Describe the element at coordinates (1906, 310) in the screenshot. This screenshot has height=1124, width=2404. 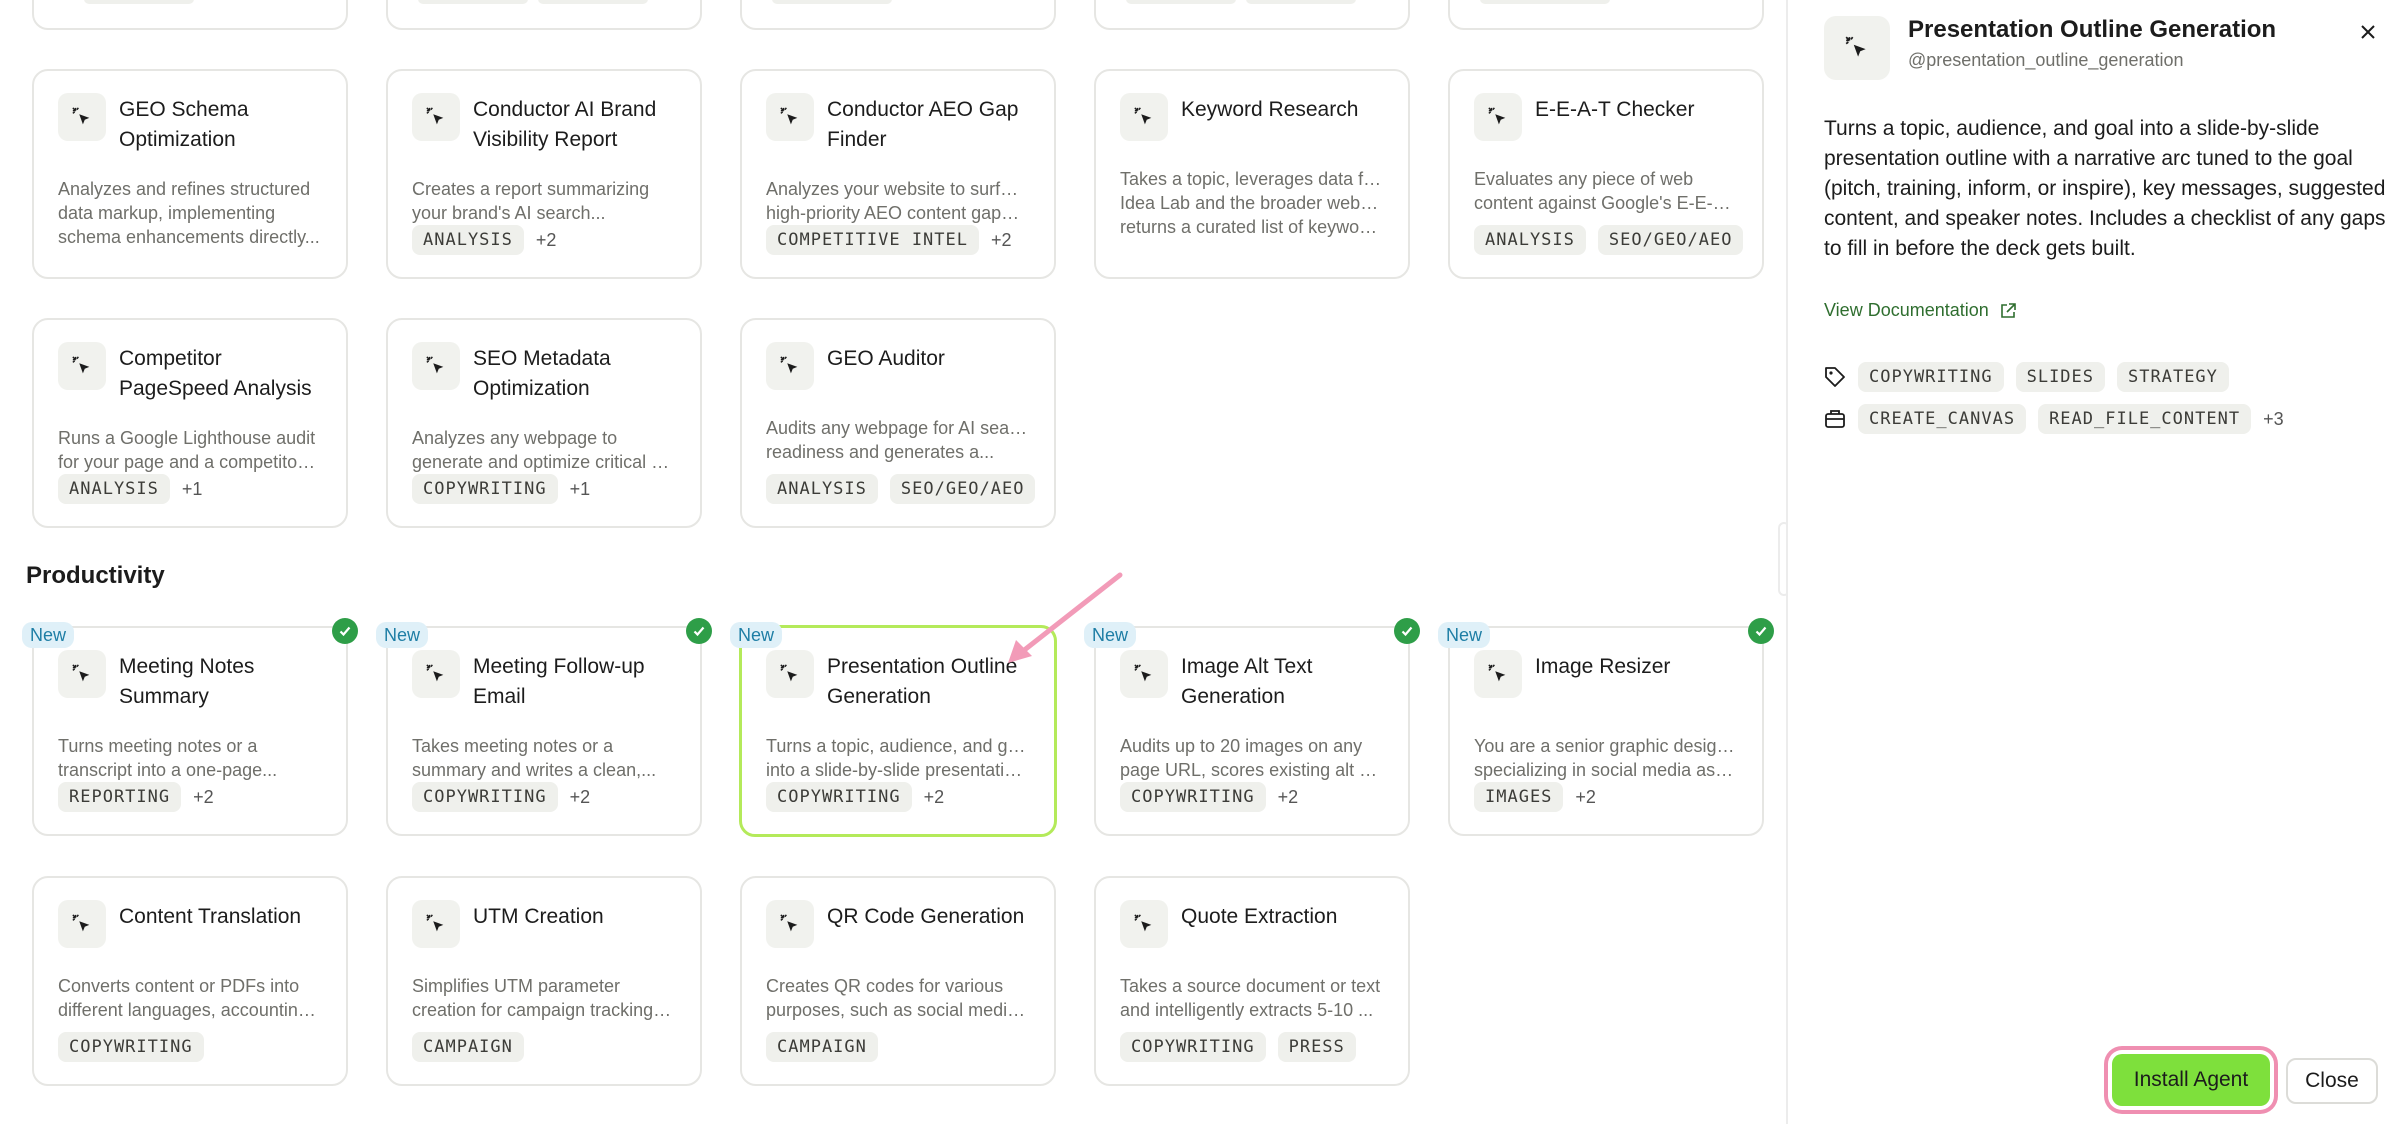
I see `doc-link-label: View Documentation` at that location.